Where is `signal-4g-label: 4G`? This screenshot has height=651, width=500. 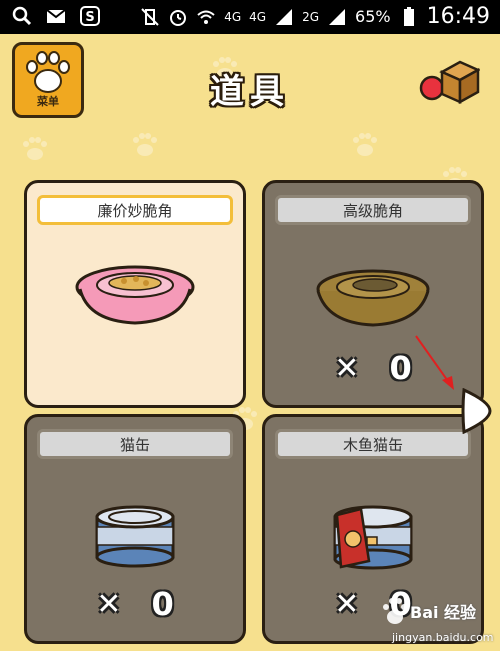
signal-4g-label: 4G is located at coordinates (258, 16).